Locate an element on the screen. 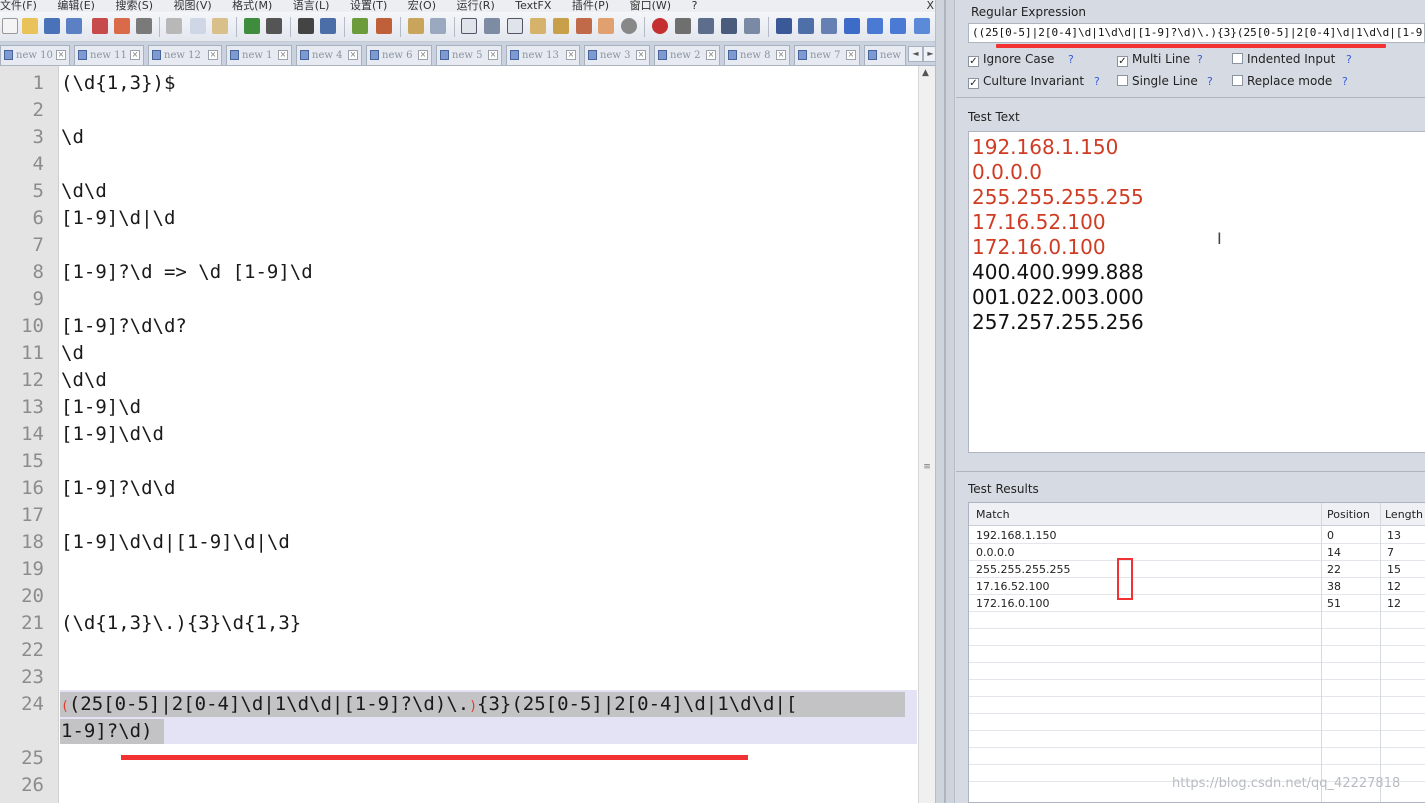 Image resolution: width=1425 pixels, height=803 pixels. plugin-a-icon is located at coordinates (784, 26).